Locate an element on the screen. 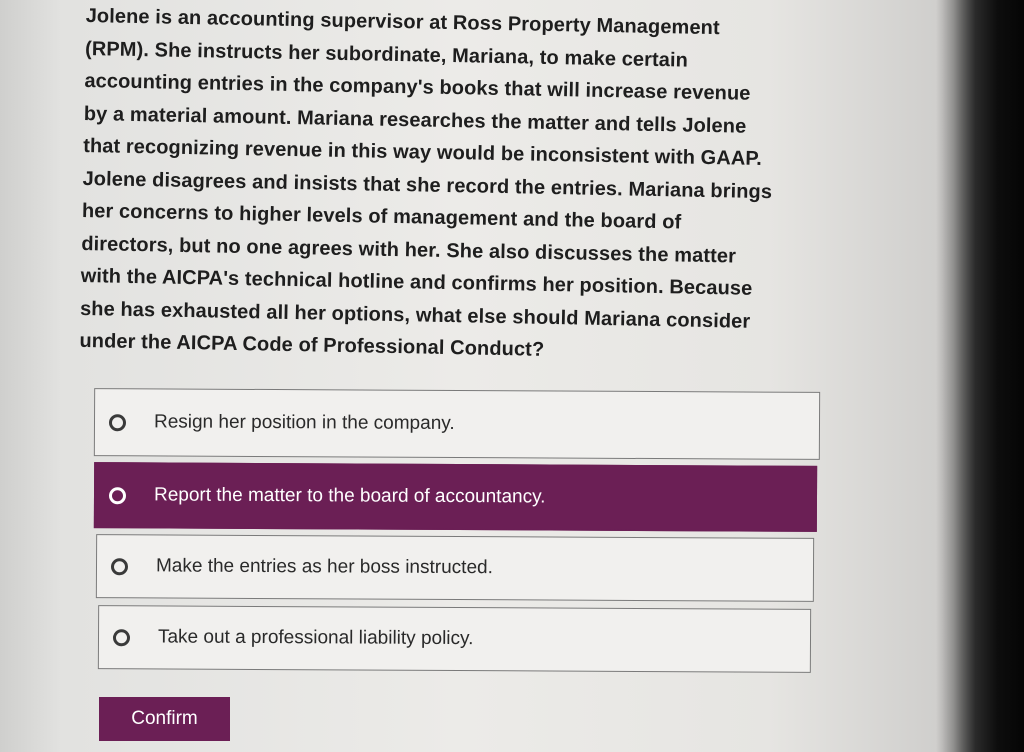 The image size is (1024, 752). answer-option-make-entries: Make the entries as her boss instructed. is located at coordinates (455, 568).